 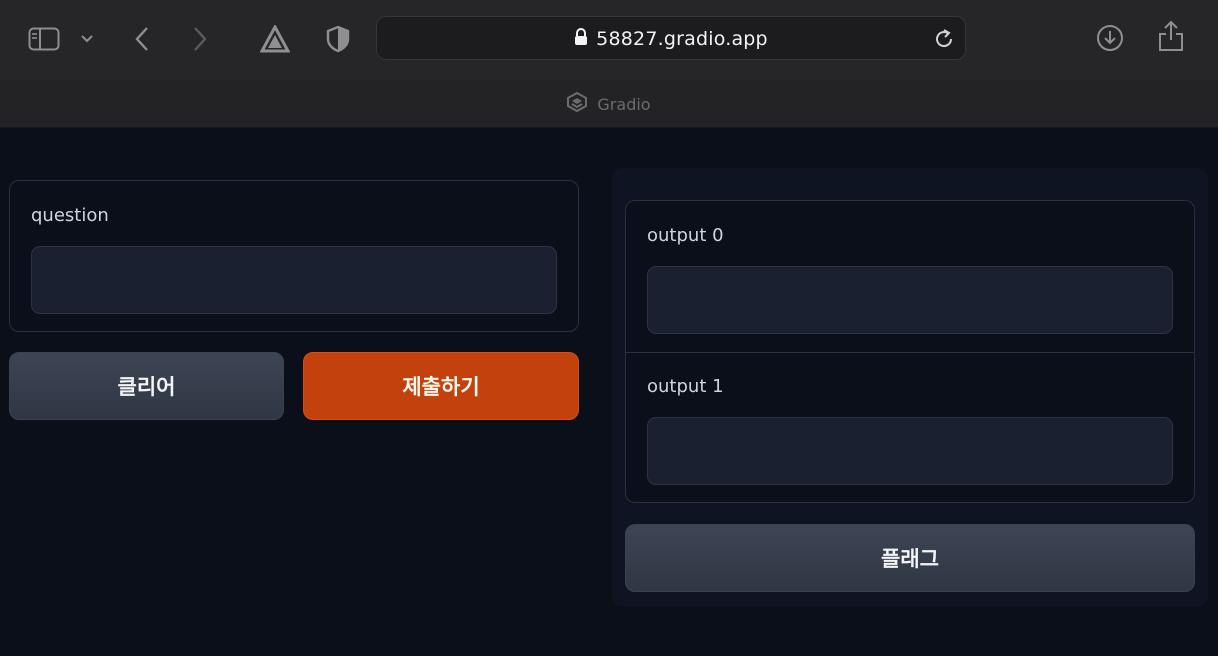 I want to click on forward-icon, so click(x=200, y=39).